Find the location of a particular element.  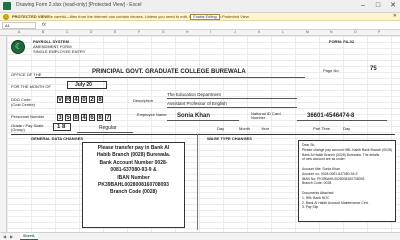

grade-type-line is located at coordinates (105, 132).